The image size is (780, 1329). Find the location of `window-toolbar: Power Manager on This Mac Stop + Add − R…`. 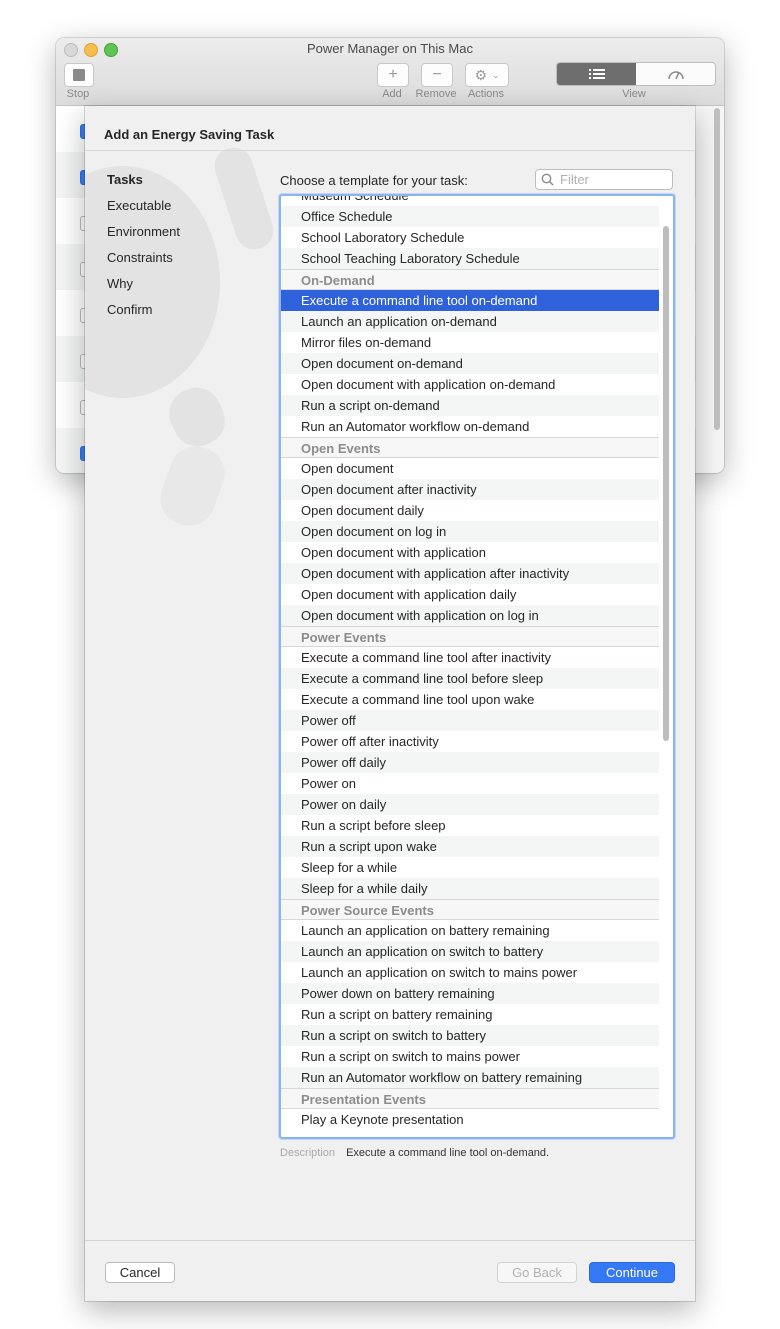

window-toolbar: Power Manager on This Mac Stop + Add − R… is located at coordinates (390, 72).